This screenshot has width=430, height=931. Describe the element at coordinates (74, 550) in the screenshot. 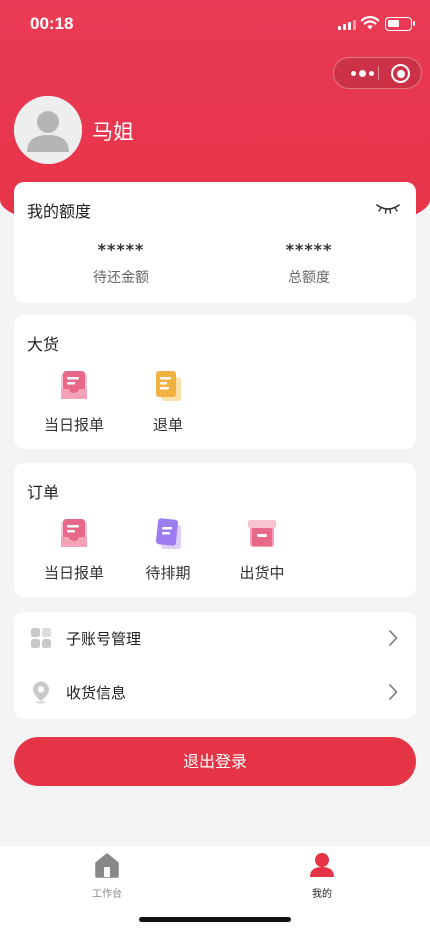

I see `orders-daily-report: 当日报单` at that location.